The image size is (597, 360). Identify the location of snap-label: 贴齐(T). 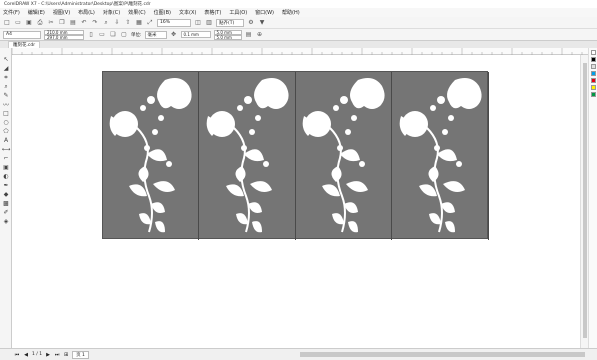
(227, 23).